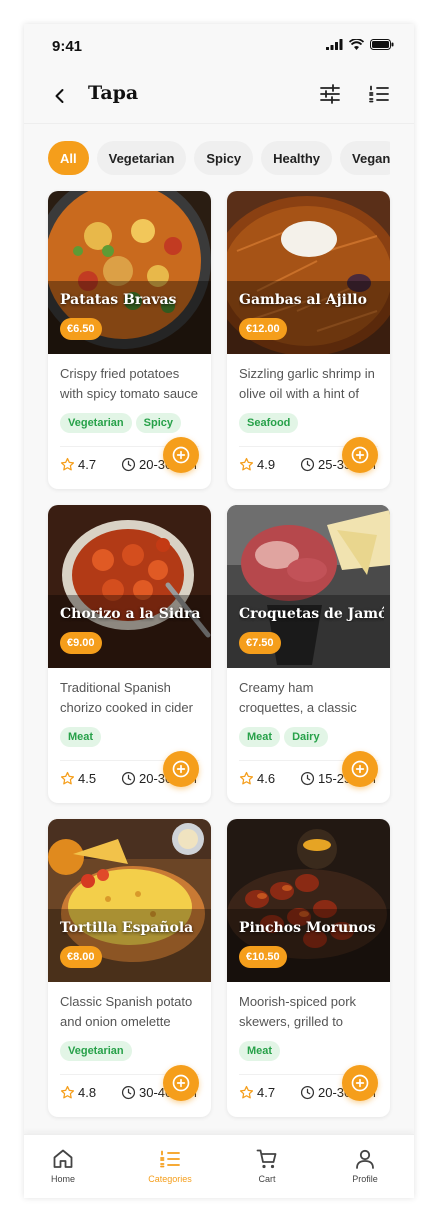 The width and height of the screenshot is (438, 1208). I want to click on rating: 4.6, so click(257, 778).